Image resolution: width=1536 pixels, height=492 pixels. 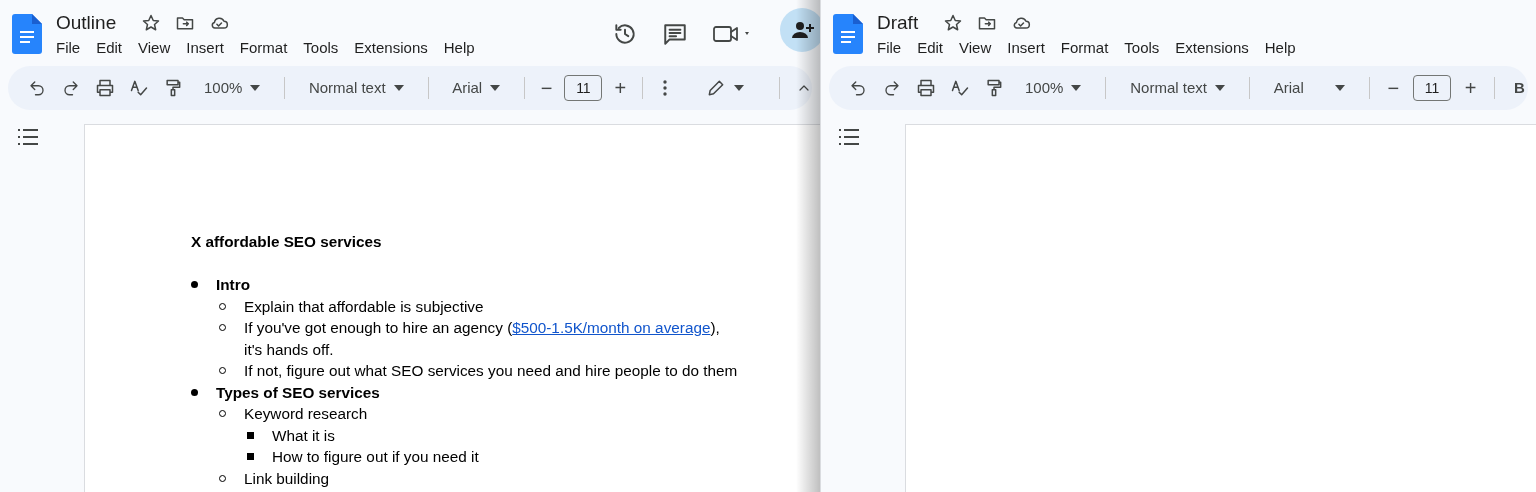 I want to click on document-heading: X affordable SEO services, so click(x=287, y=242).